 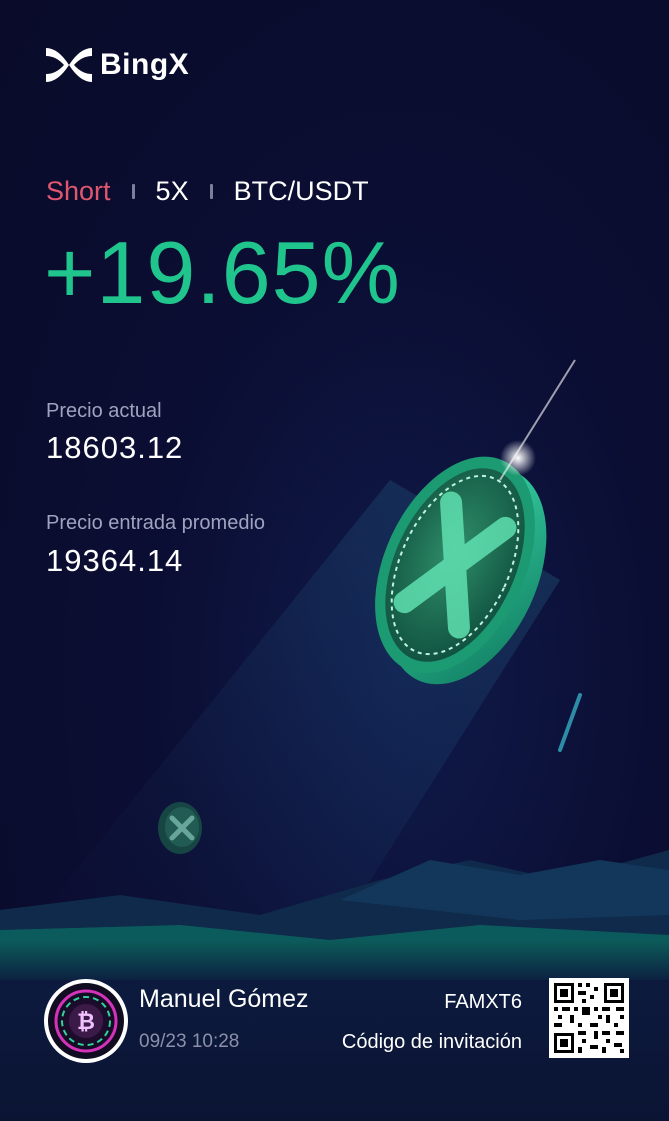 What do you see at coordinates (589, 1018) in the screenshot?
I see `qr-code-icon` at bounding box center [589, 1018].